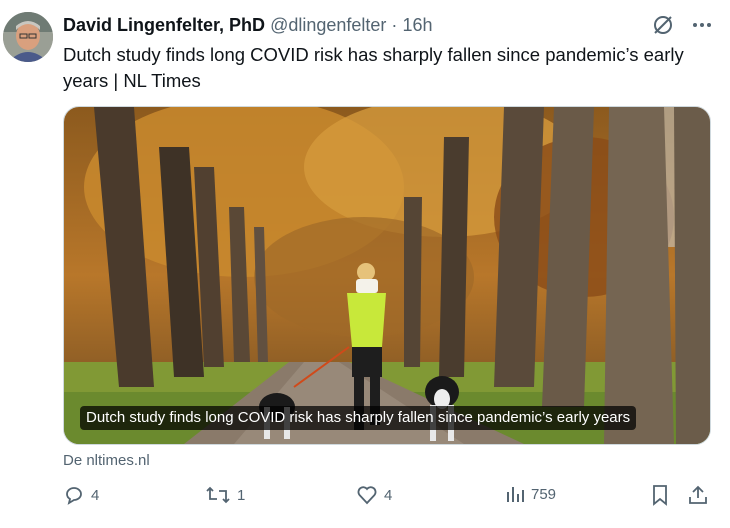 This screenshot has height=528, width=730. What do you see at coordinates (515, 494) in the screenshot?
I see `analytics-icon` at bounding box center [515, 494].